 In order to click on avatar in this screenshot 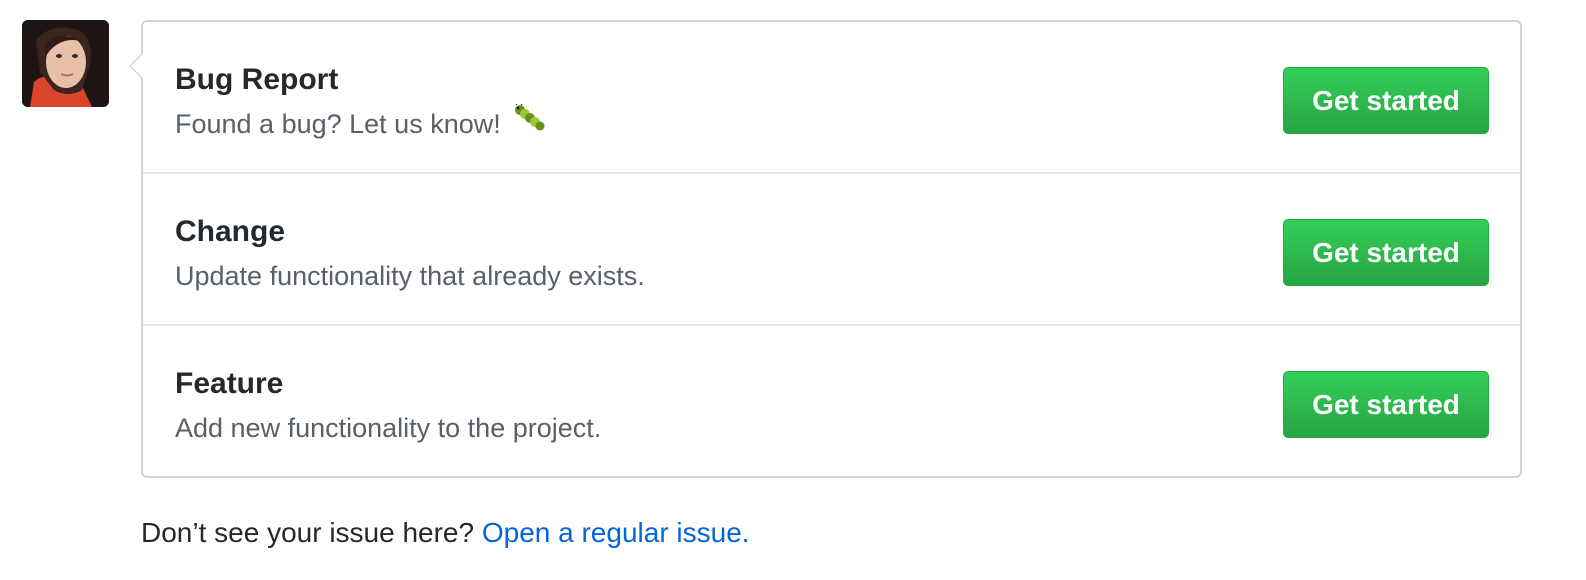, I will do `click(65, 63)`.